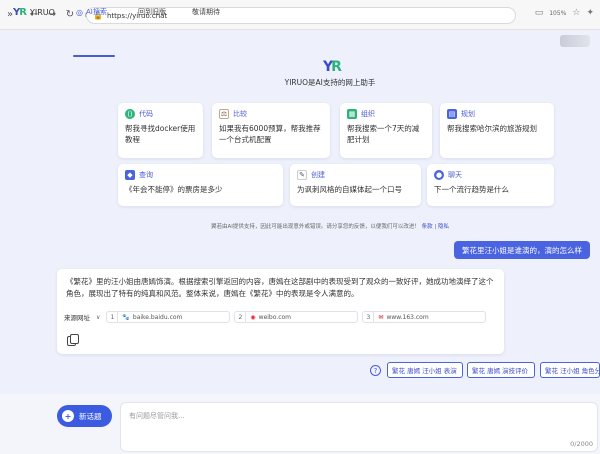  I want to click on related-query-chip: 繁花 唐嫣 演技评价, so click(501, 370).